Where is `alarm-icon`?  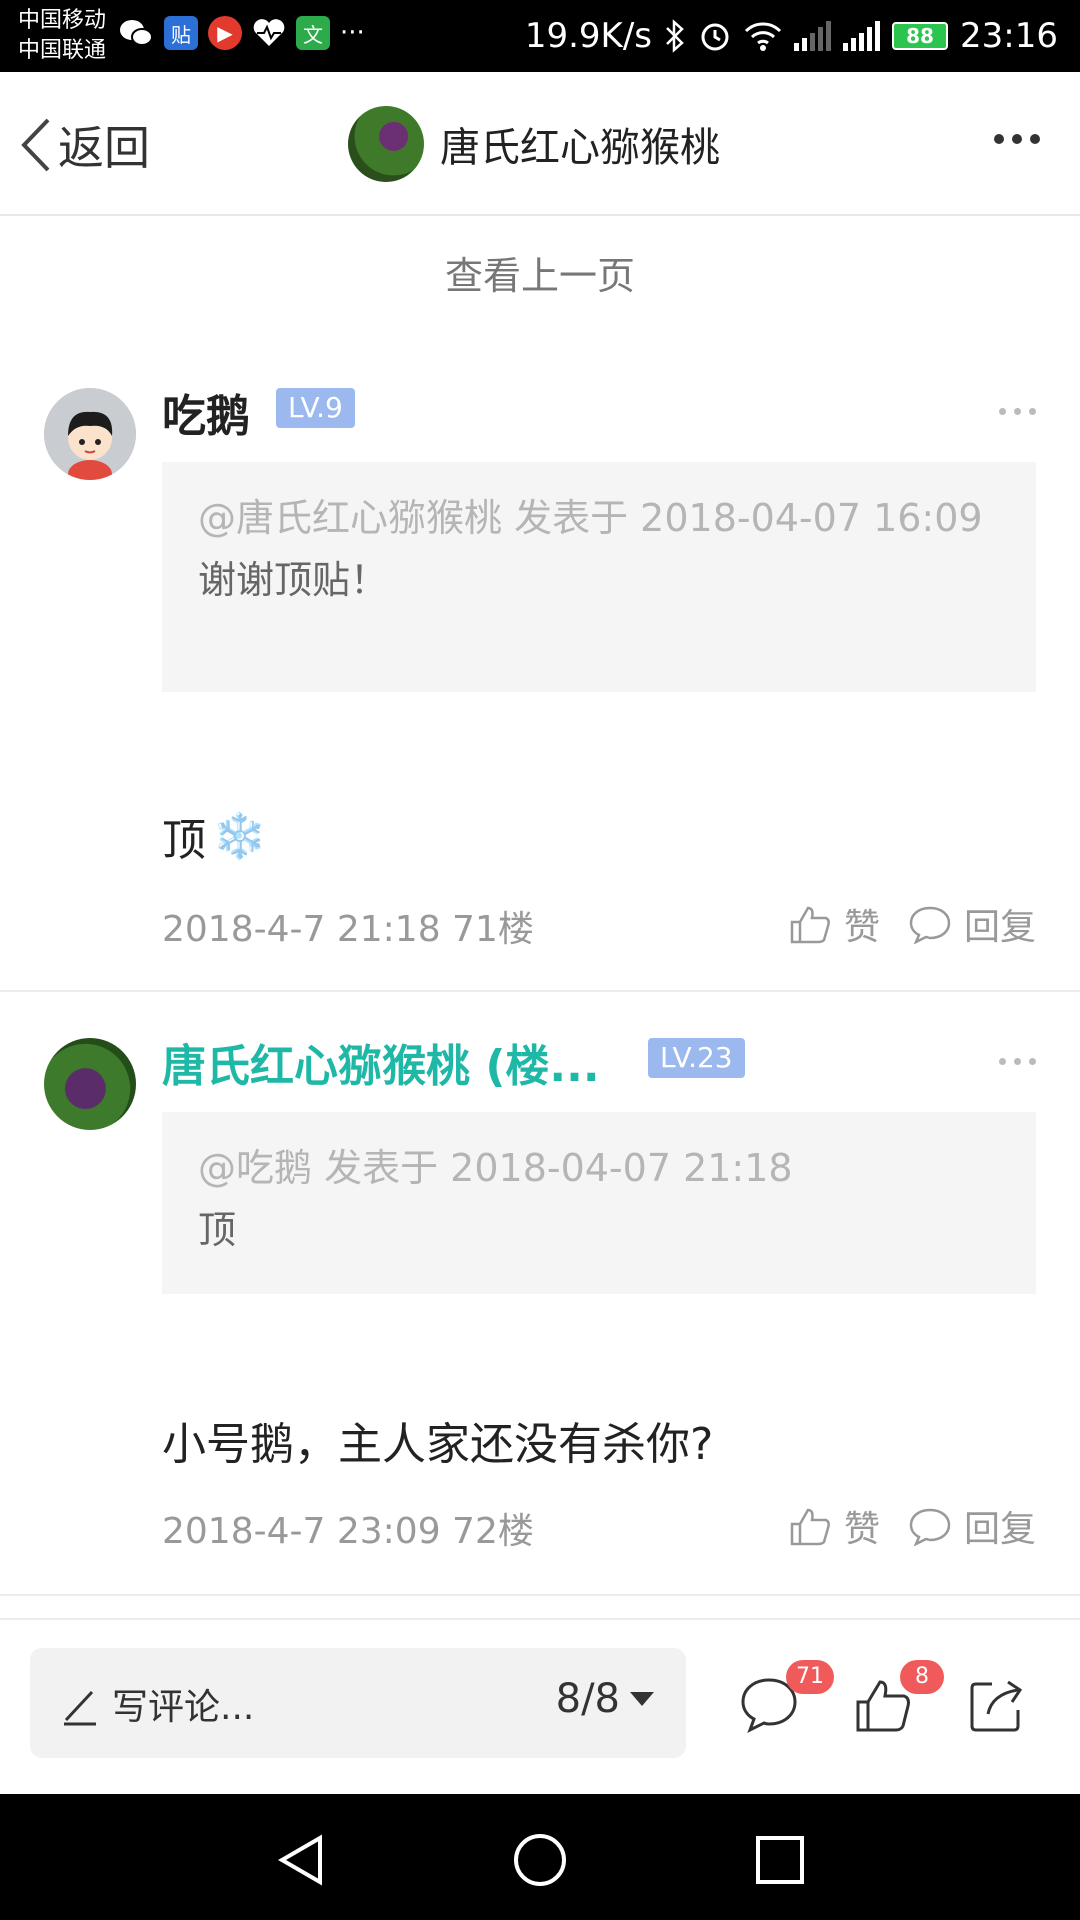
alarm-icon is located at coordinates (715, 37).